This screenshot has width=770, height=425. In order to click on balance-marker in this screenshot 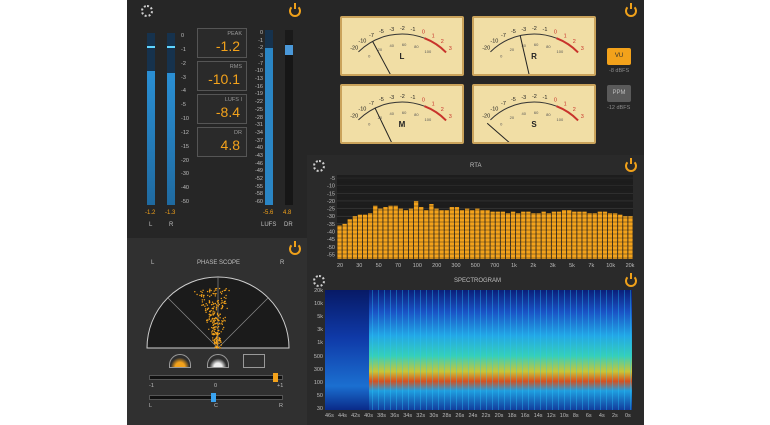, I will do `click(213, 397)`.